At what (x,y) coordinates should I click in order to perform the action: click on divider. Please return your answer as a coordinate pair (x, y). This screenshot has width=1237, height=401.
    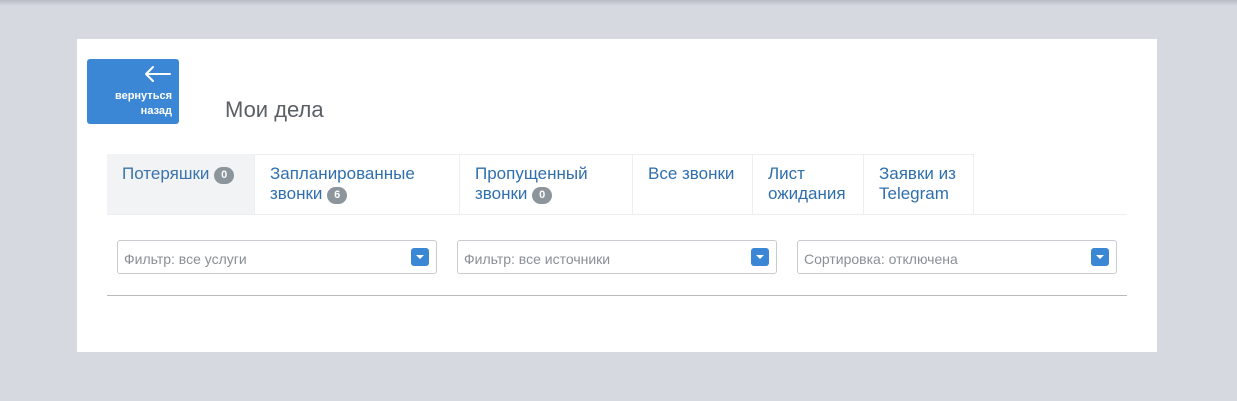
    Looking at the image, I should click on (617, 295).